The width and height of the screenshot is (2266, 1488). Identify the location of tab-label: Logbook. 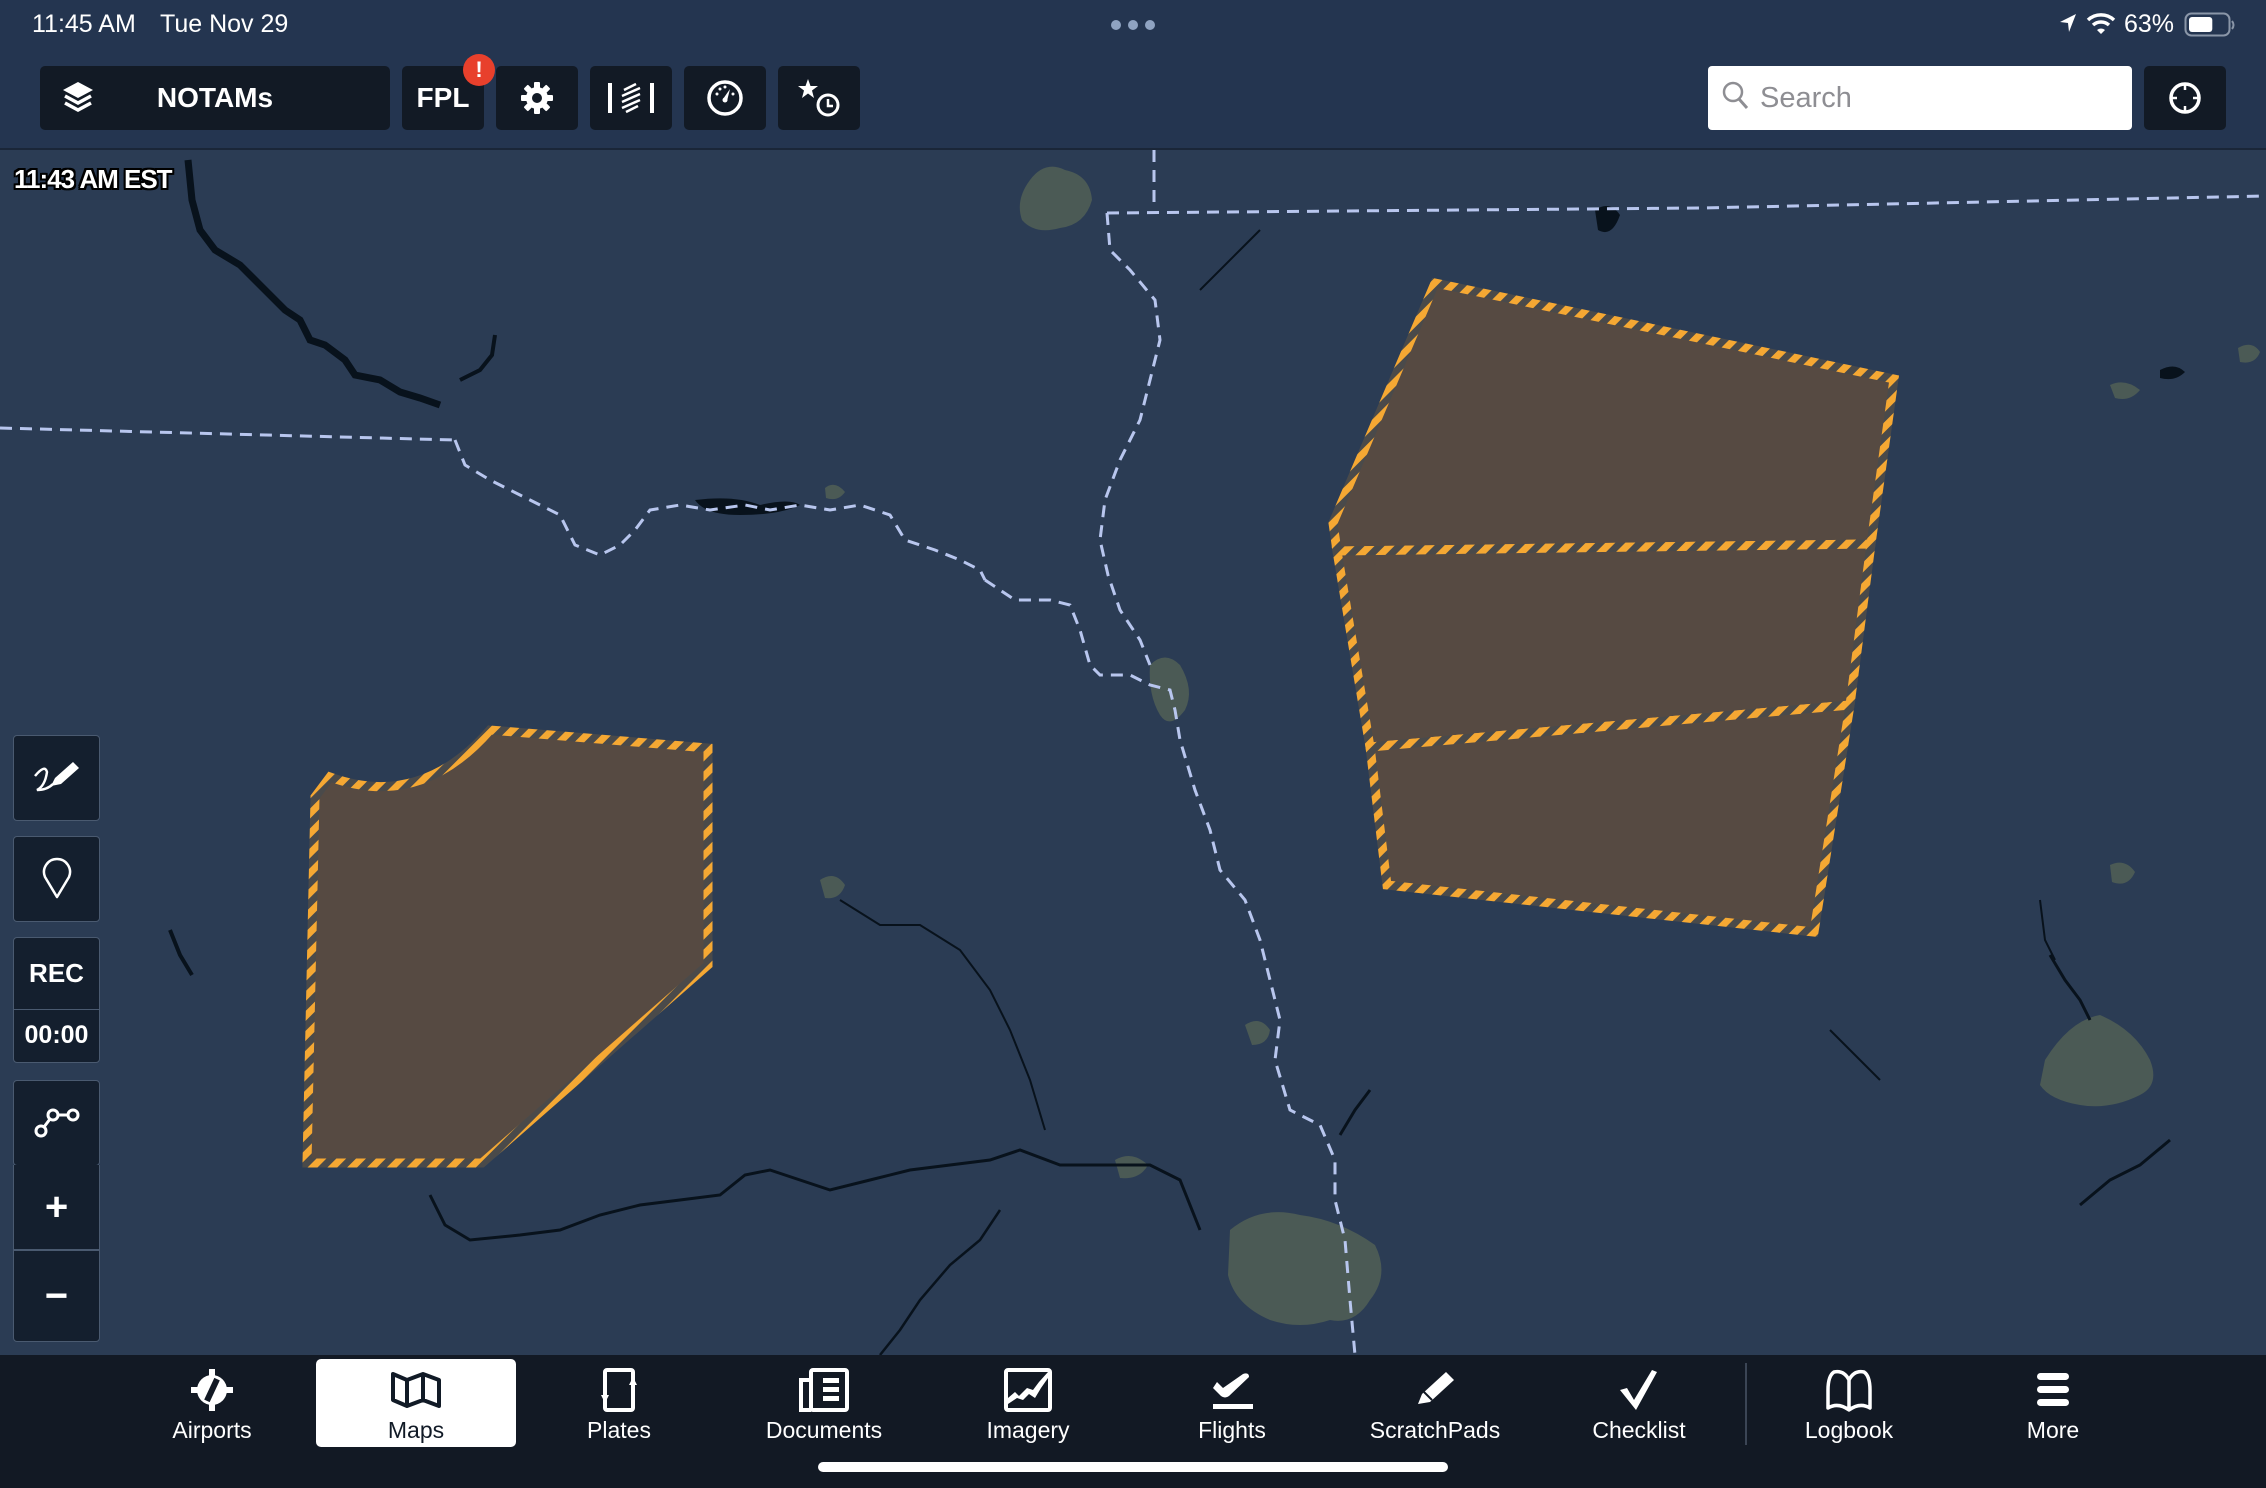
(1849, 1430).